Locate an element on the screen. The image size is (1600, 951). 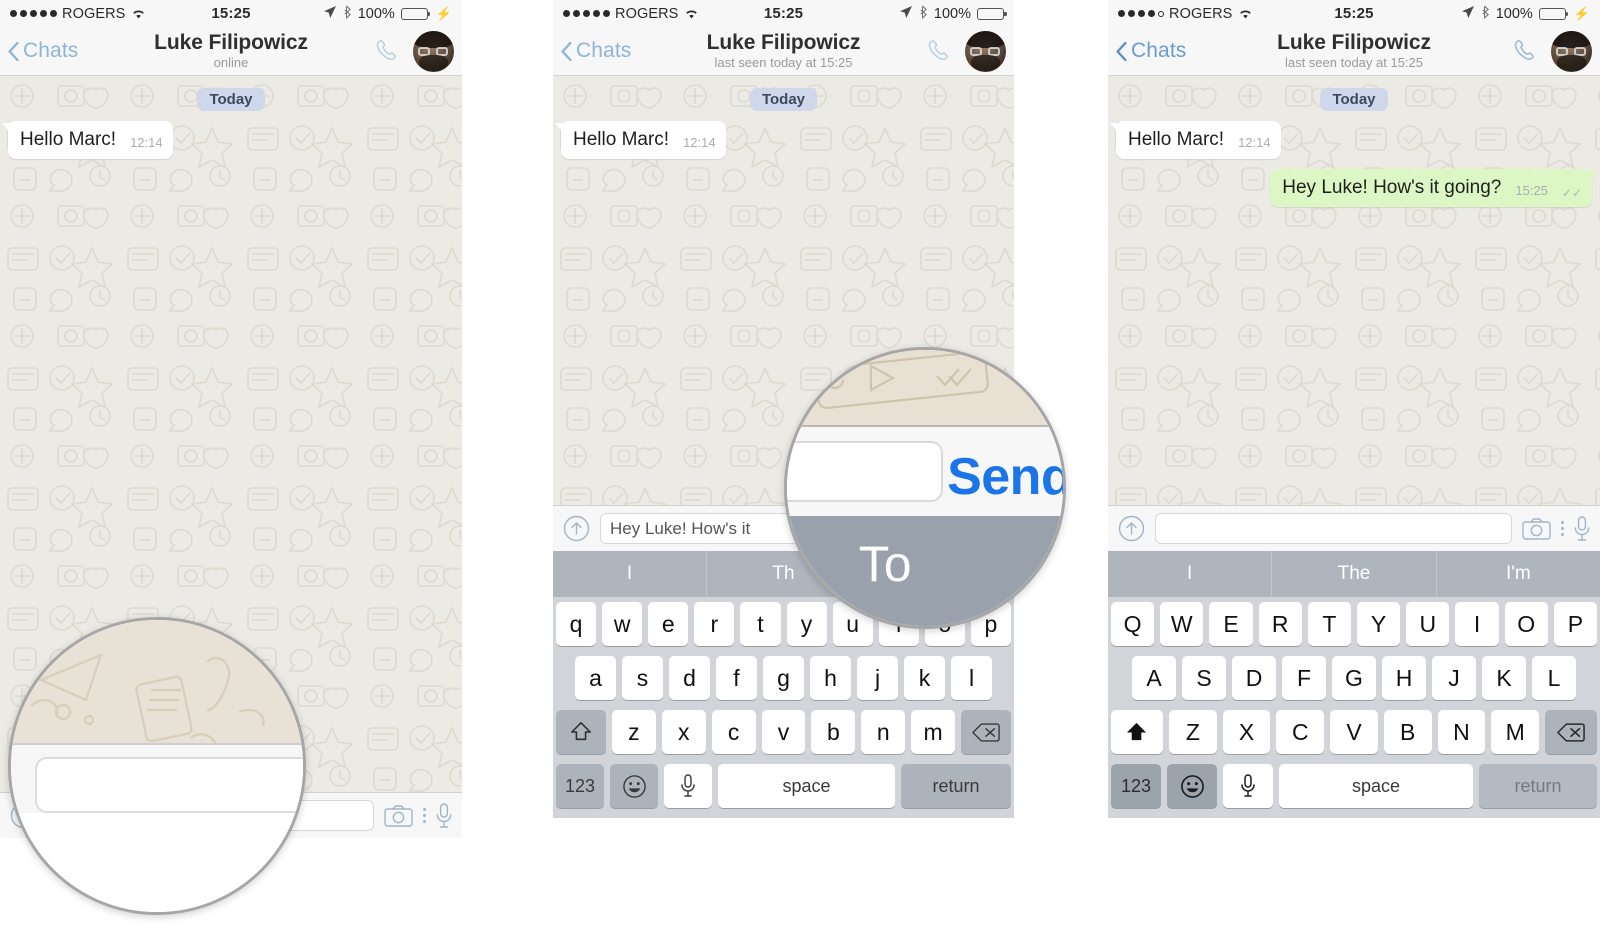
key-z: Z is located at coordinates (1192, 732).